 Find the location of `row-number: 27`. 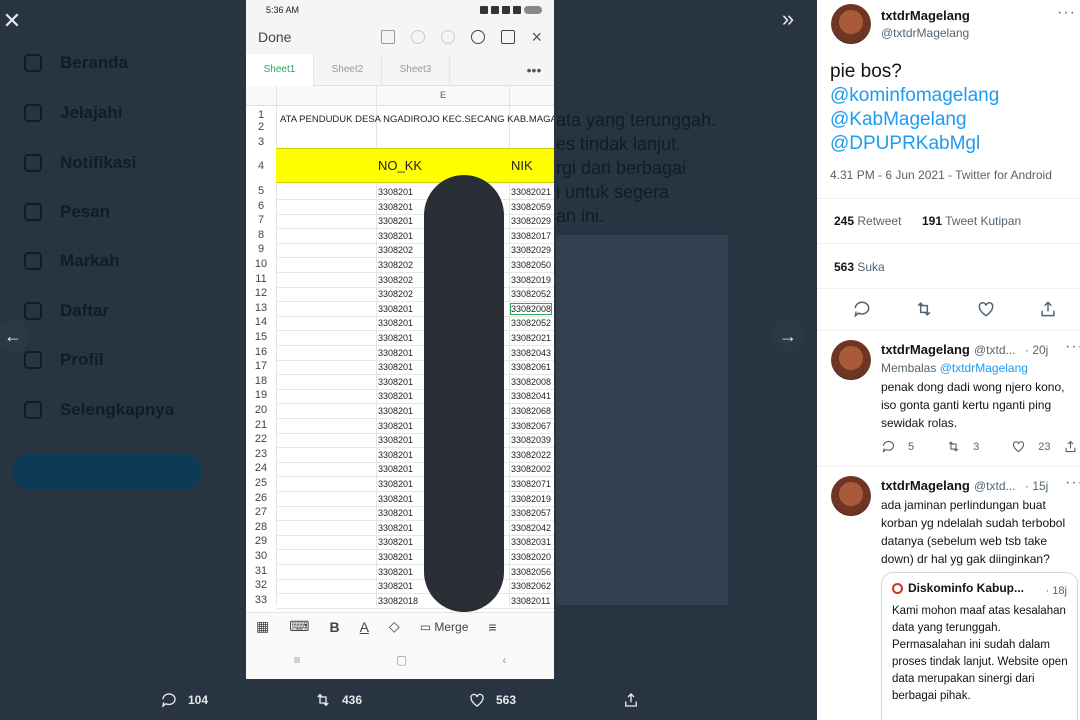

row-number: 27 is located at coordinates (261, 512).